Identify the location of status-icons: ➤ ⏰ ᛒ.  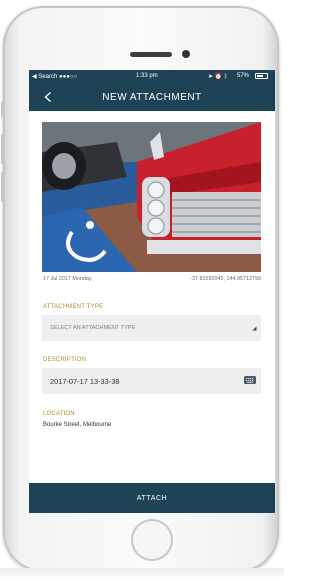
(217, 76).